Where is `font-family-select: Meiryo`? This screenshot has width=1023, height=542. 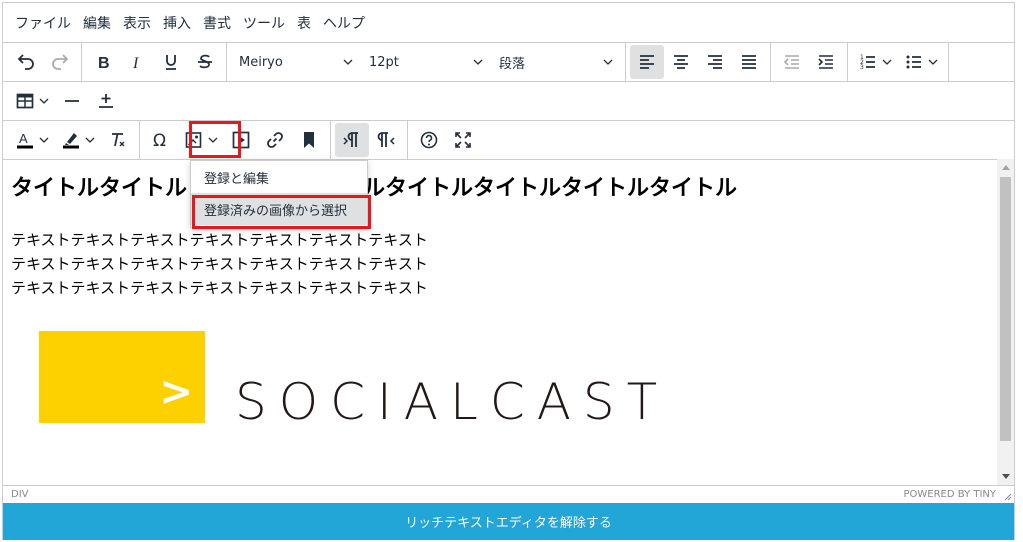 font-family-select: Meiryo is located at coordinates (296, 62).